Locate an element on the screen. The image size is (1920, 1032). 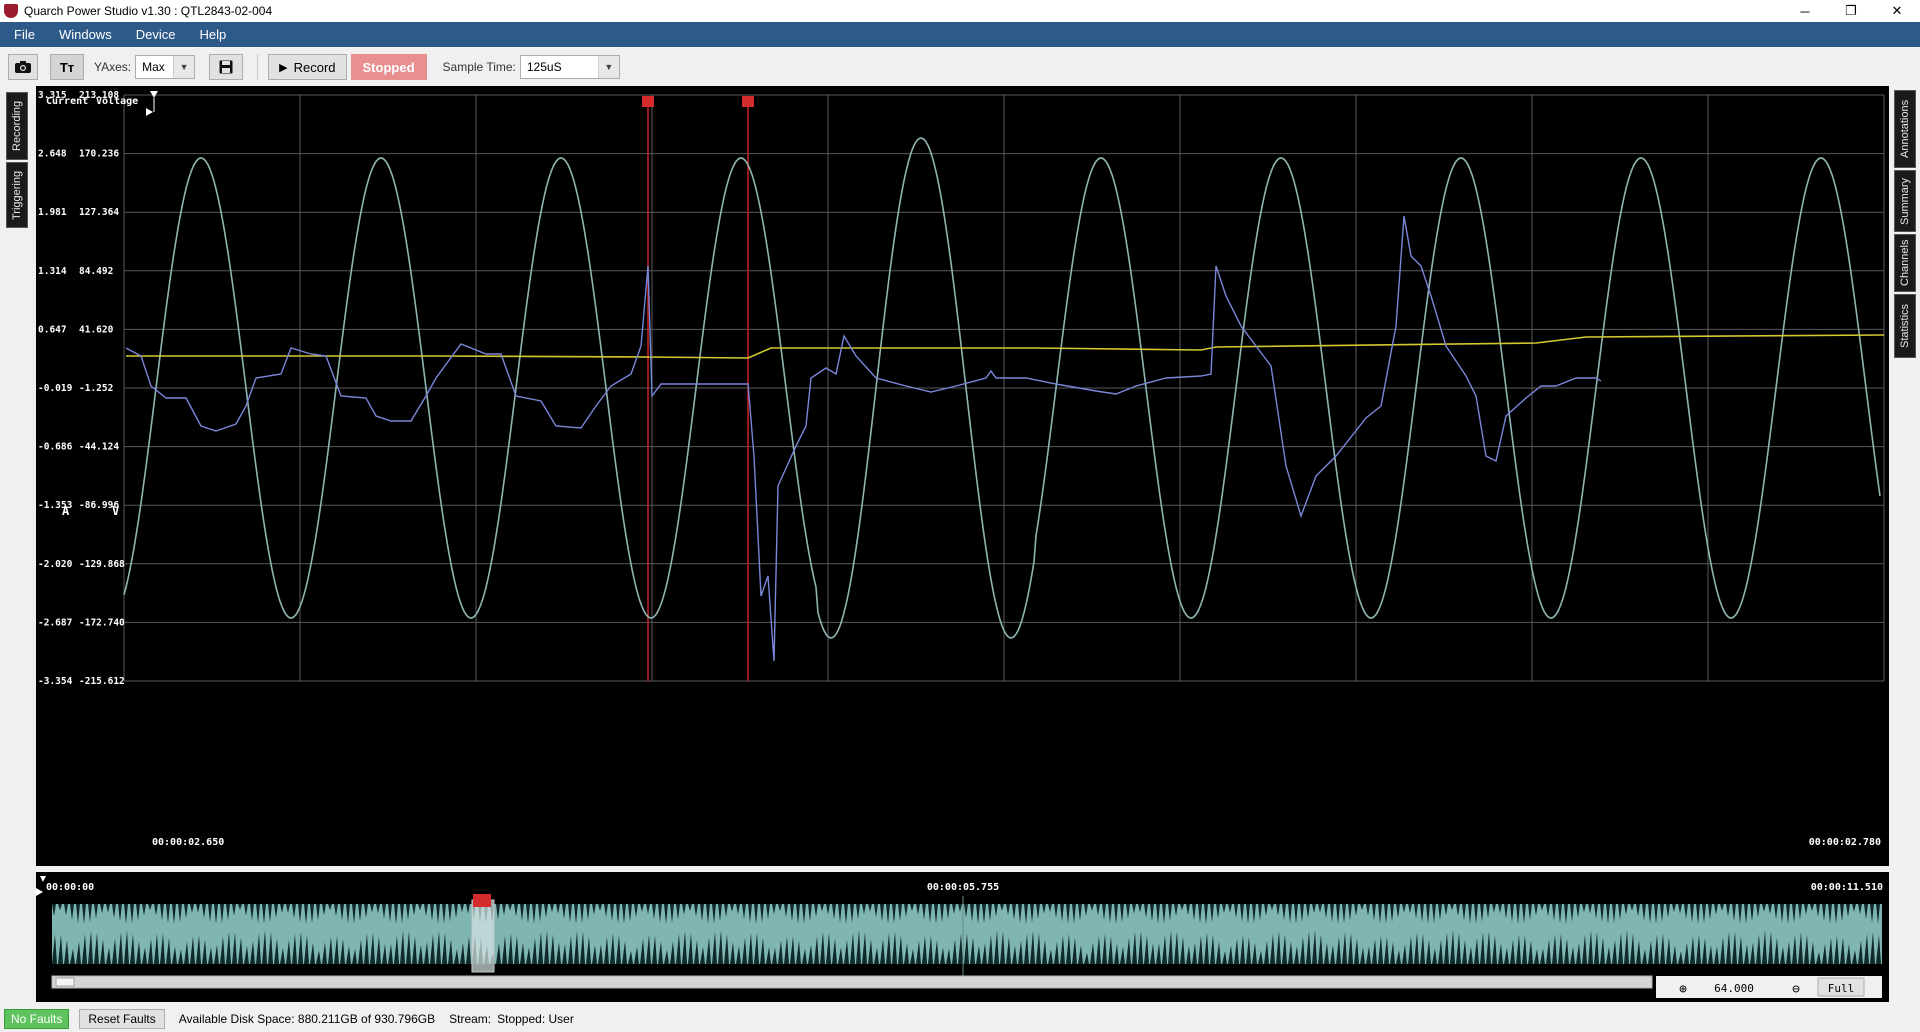
current-tick-label: 0.647 is located at coordinates (52, 329).